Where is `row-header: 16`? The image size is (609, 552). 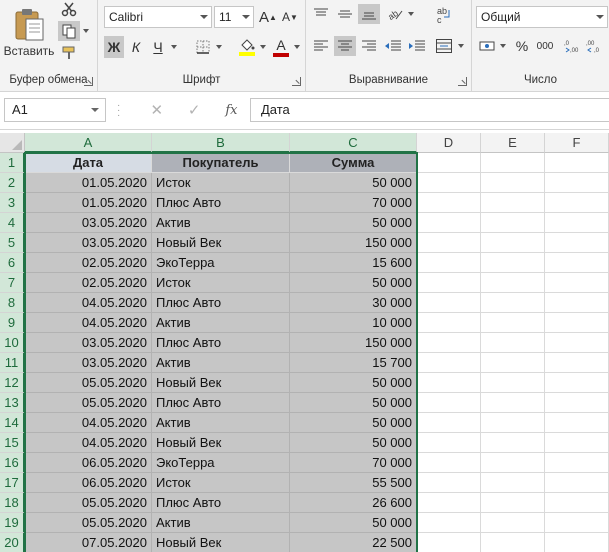
row-header: 16 is located at coordinates (12, 463).